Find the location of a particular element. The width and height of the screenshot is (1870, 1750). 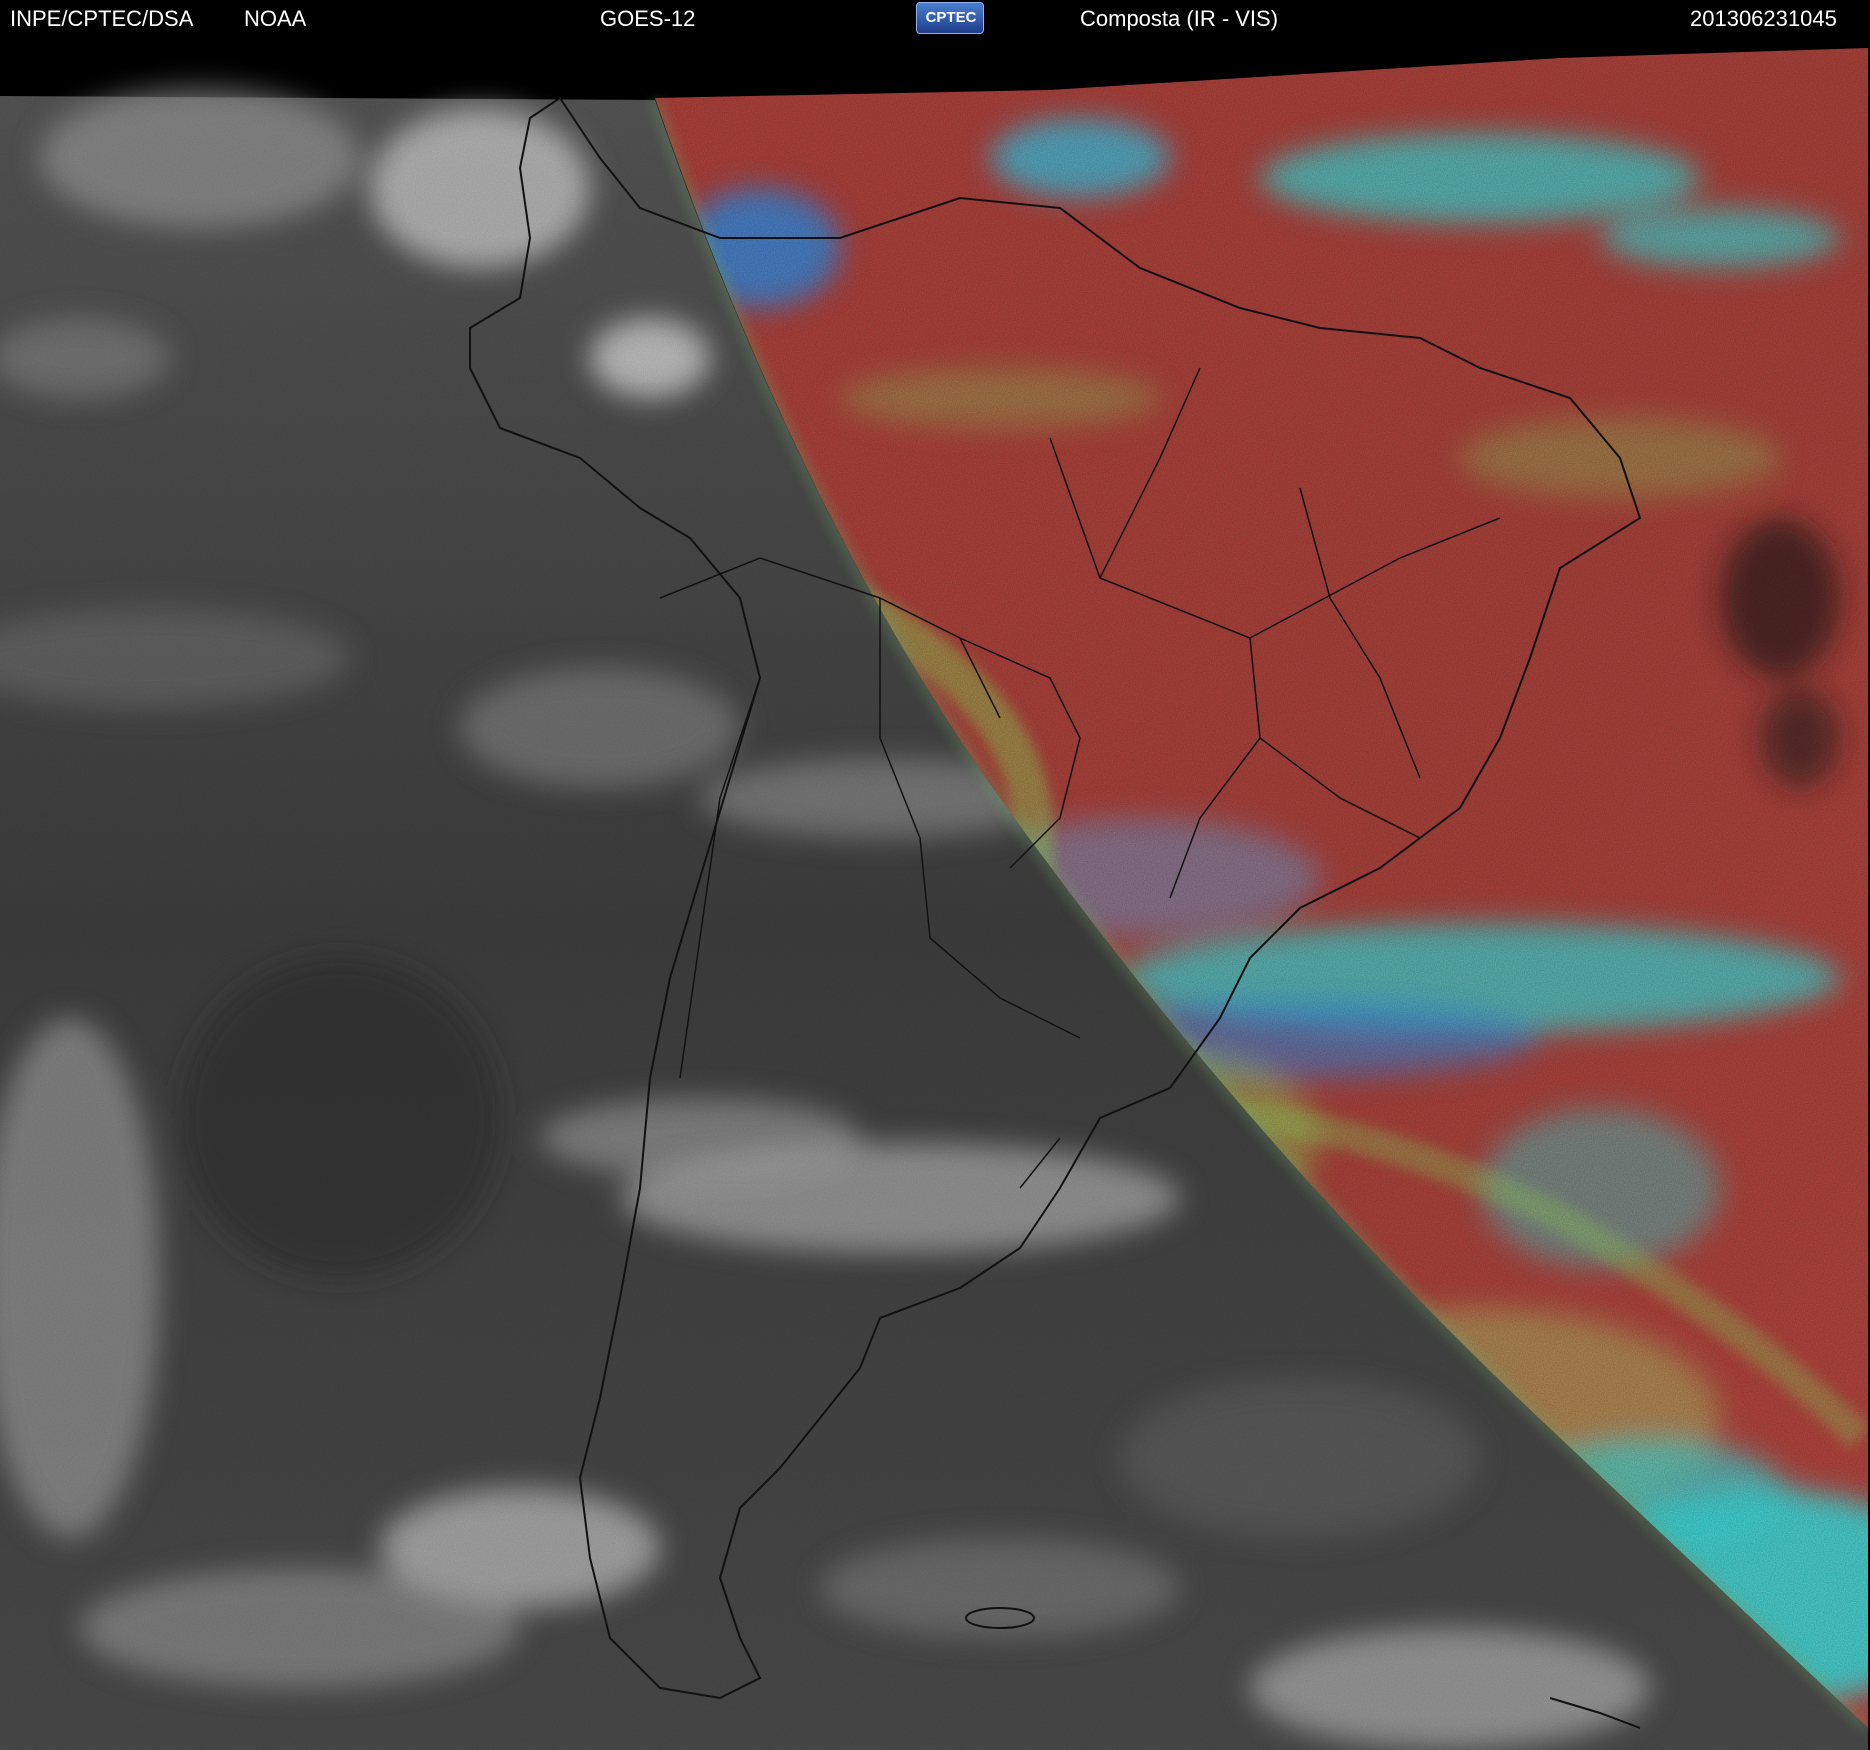

cptec-logo-icon: CPTEC is located at coordinates (950, 18).